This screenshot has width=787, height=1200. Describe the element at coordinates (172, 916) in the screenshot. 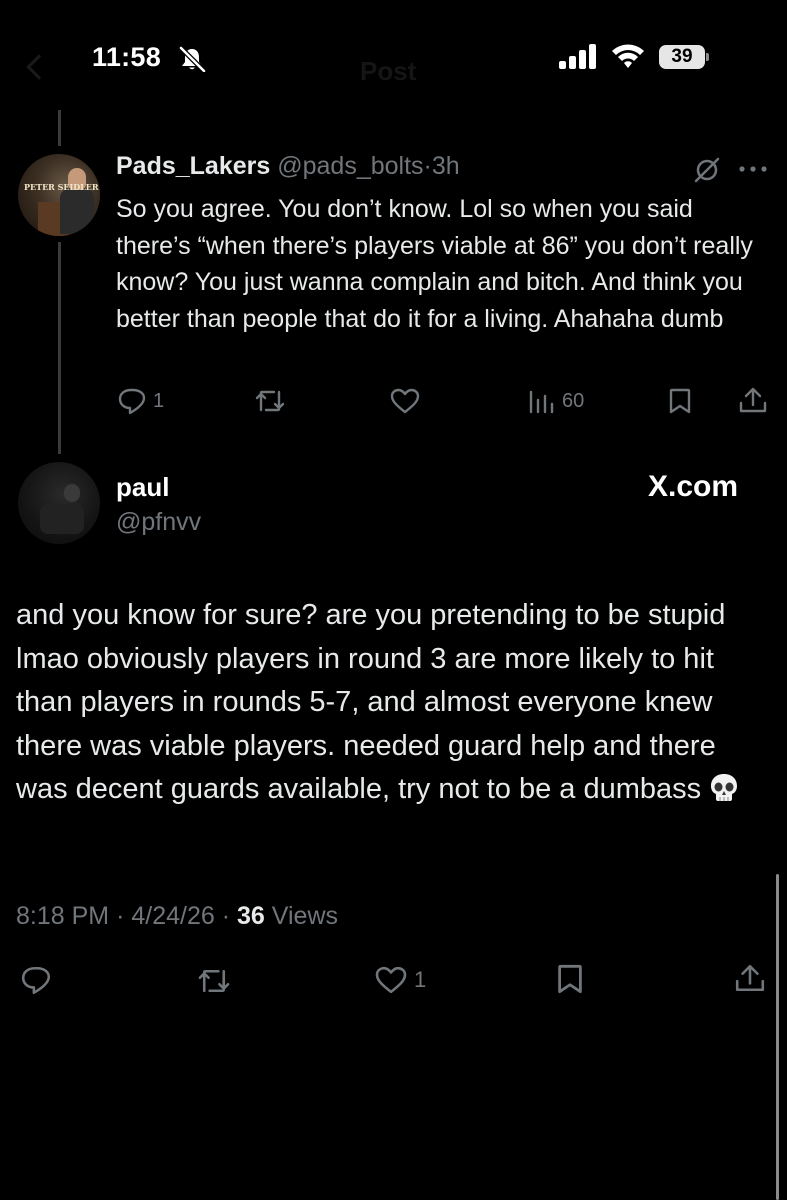

I see `tweet-date: 4/24/26` at that location.